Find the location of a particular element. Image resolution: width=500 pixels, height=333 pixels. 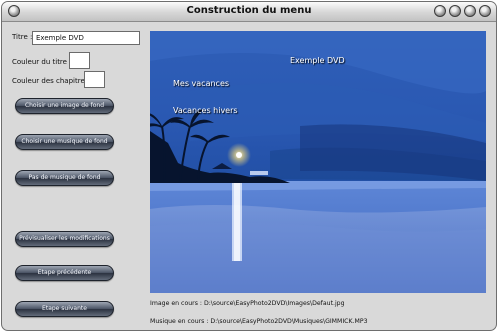

maximize-icon is located at coordinates (470, 11).